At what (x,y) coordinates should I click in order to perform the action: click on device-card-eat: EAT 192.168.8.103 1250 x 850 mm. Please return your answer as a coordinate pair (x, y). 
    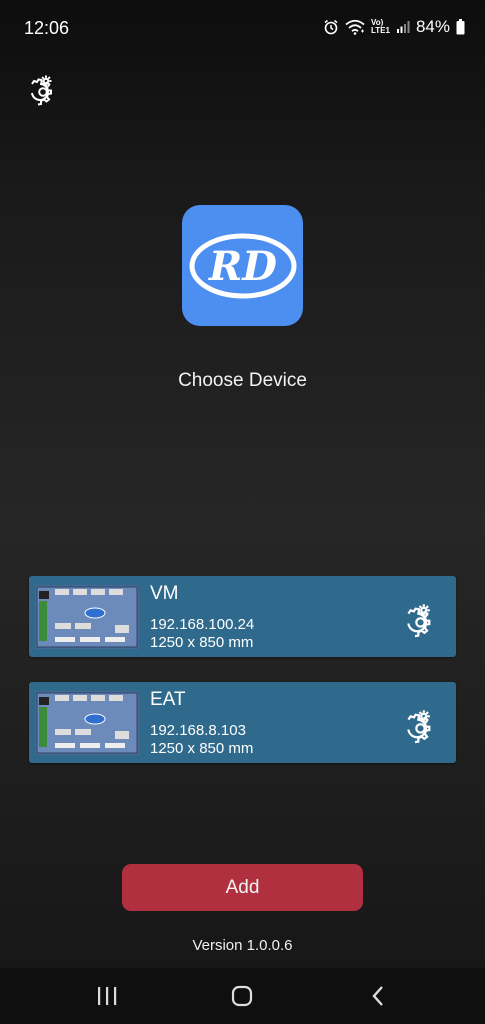
    Looking at the image, I should click on (242, 722).